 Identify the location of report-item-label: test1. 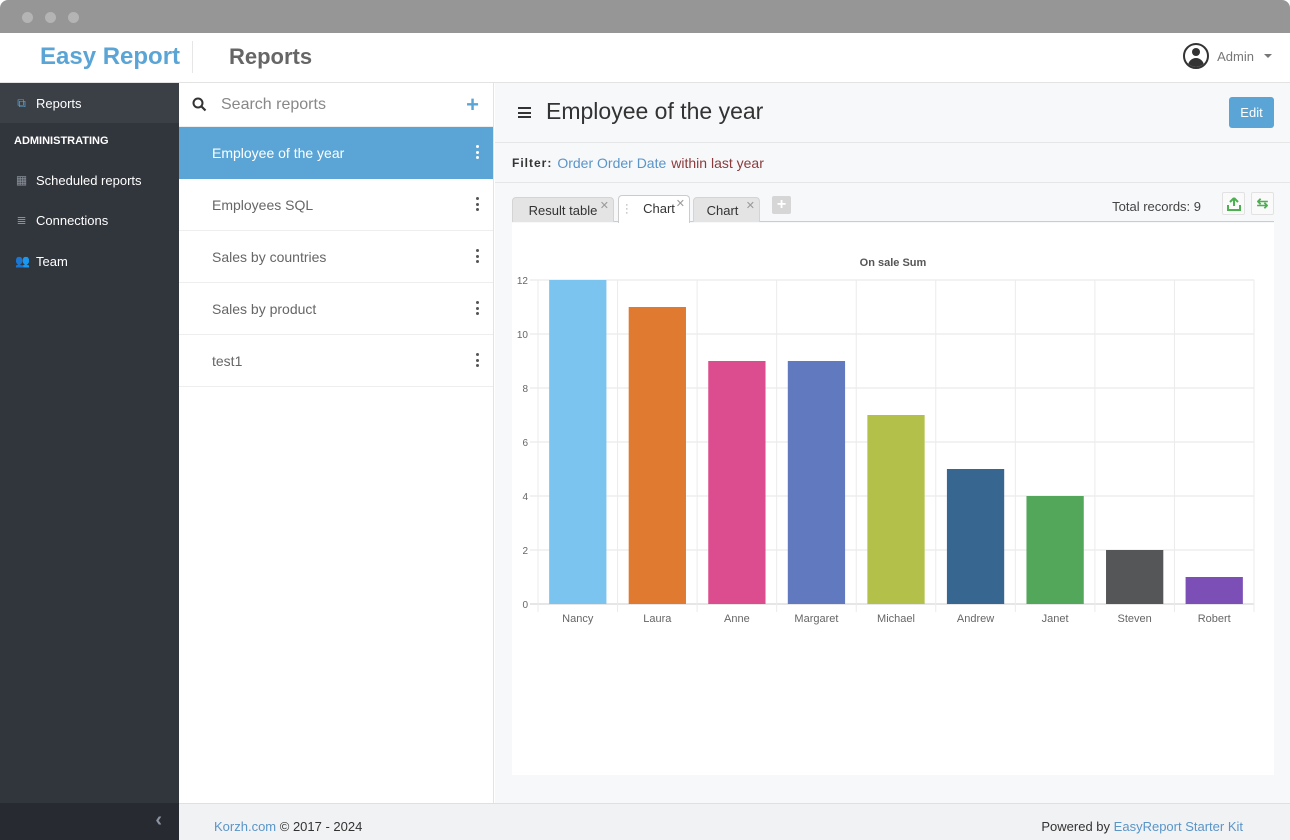
(227, 360).